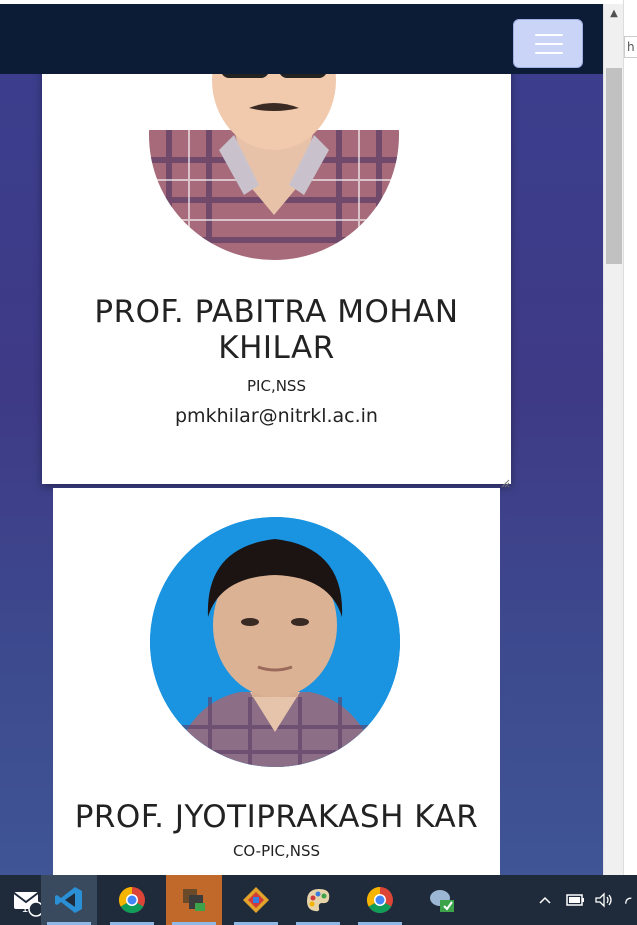 The height and width of the screenshot is (925, 637). Describe the element at coordinates (276, 386) in the screenshot. I see `profile-role: PIC,NSS` at that location.